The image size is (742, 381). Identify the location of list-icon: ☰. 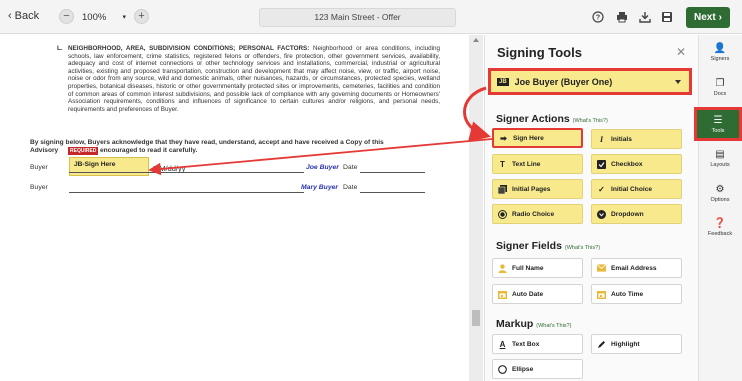
(718, 120).